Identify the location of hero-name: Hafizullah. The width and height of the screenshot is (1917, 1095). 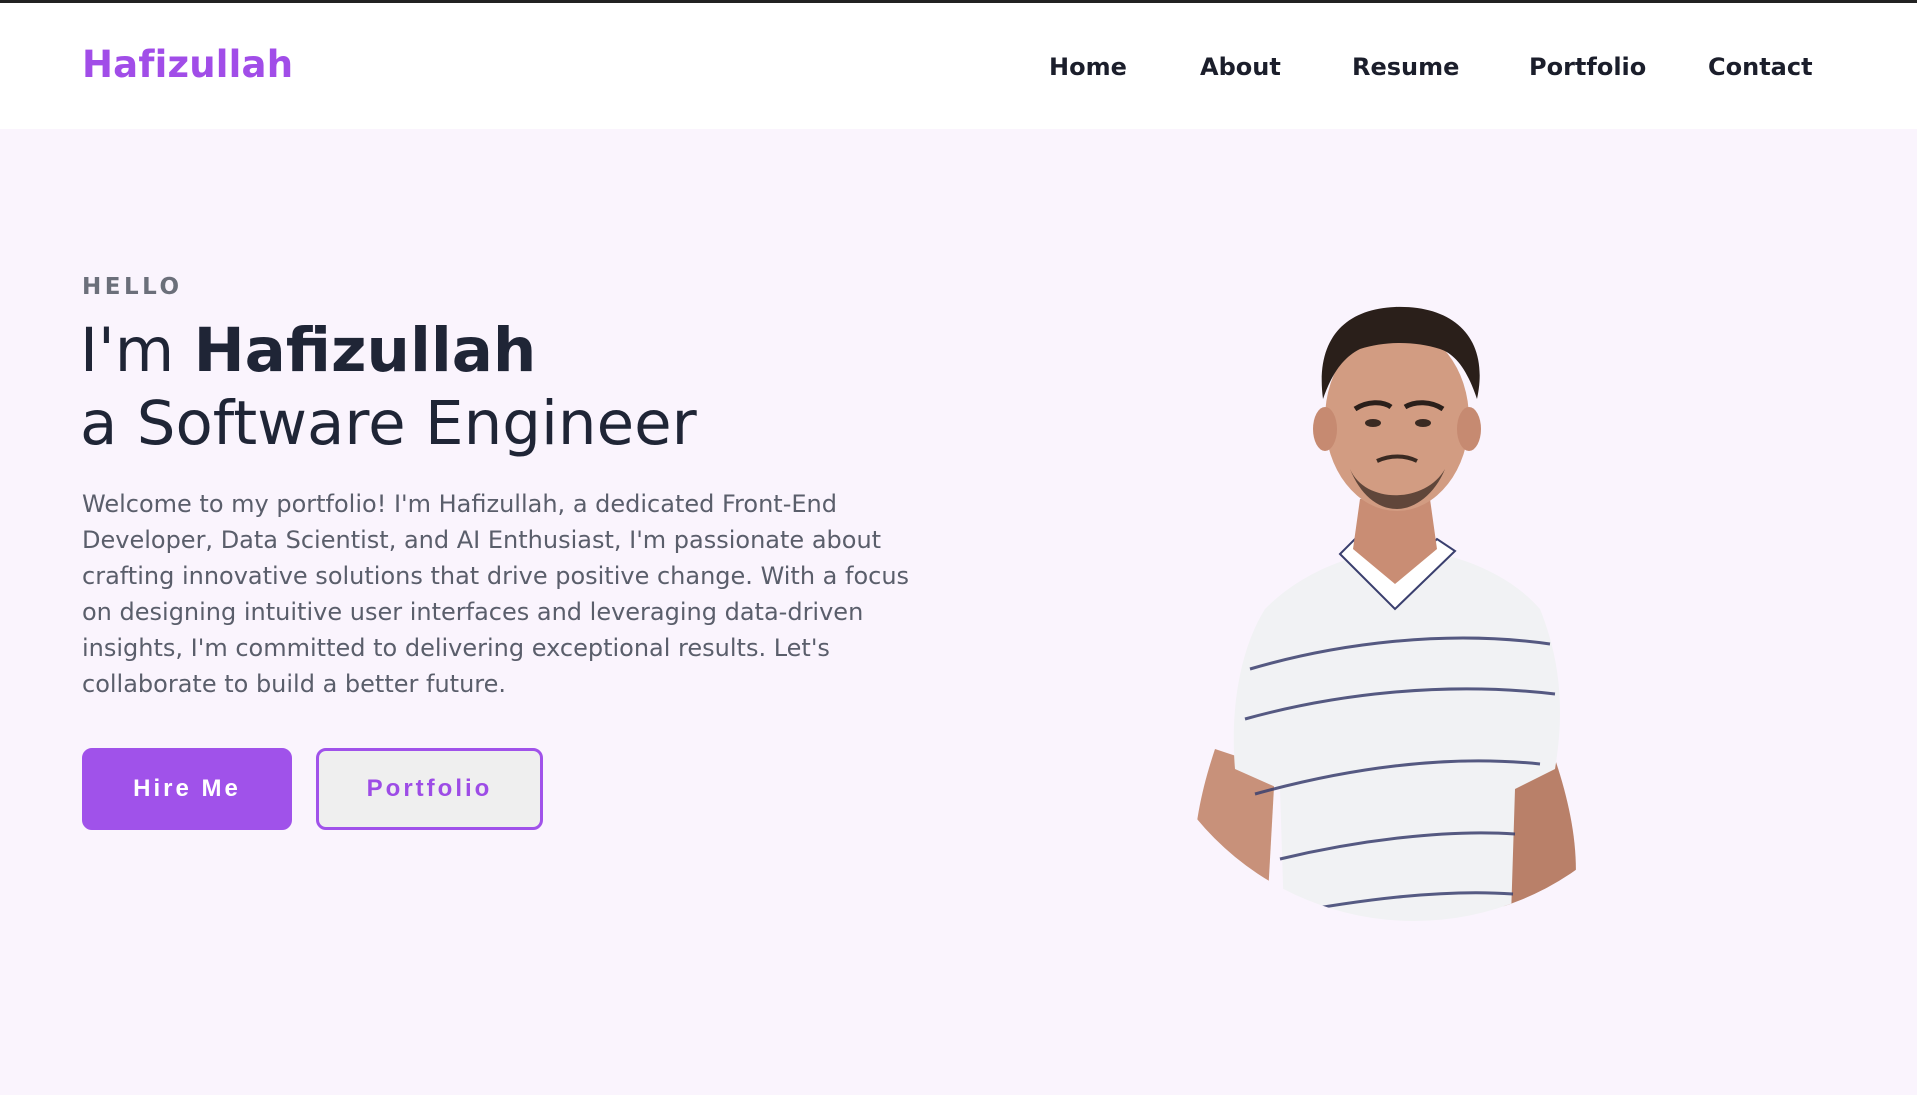
(365, 350).